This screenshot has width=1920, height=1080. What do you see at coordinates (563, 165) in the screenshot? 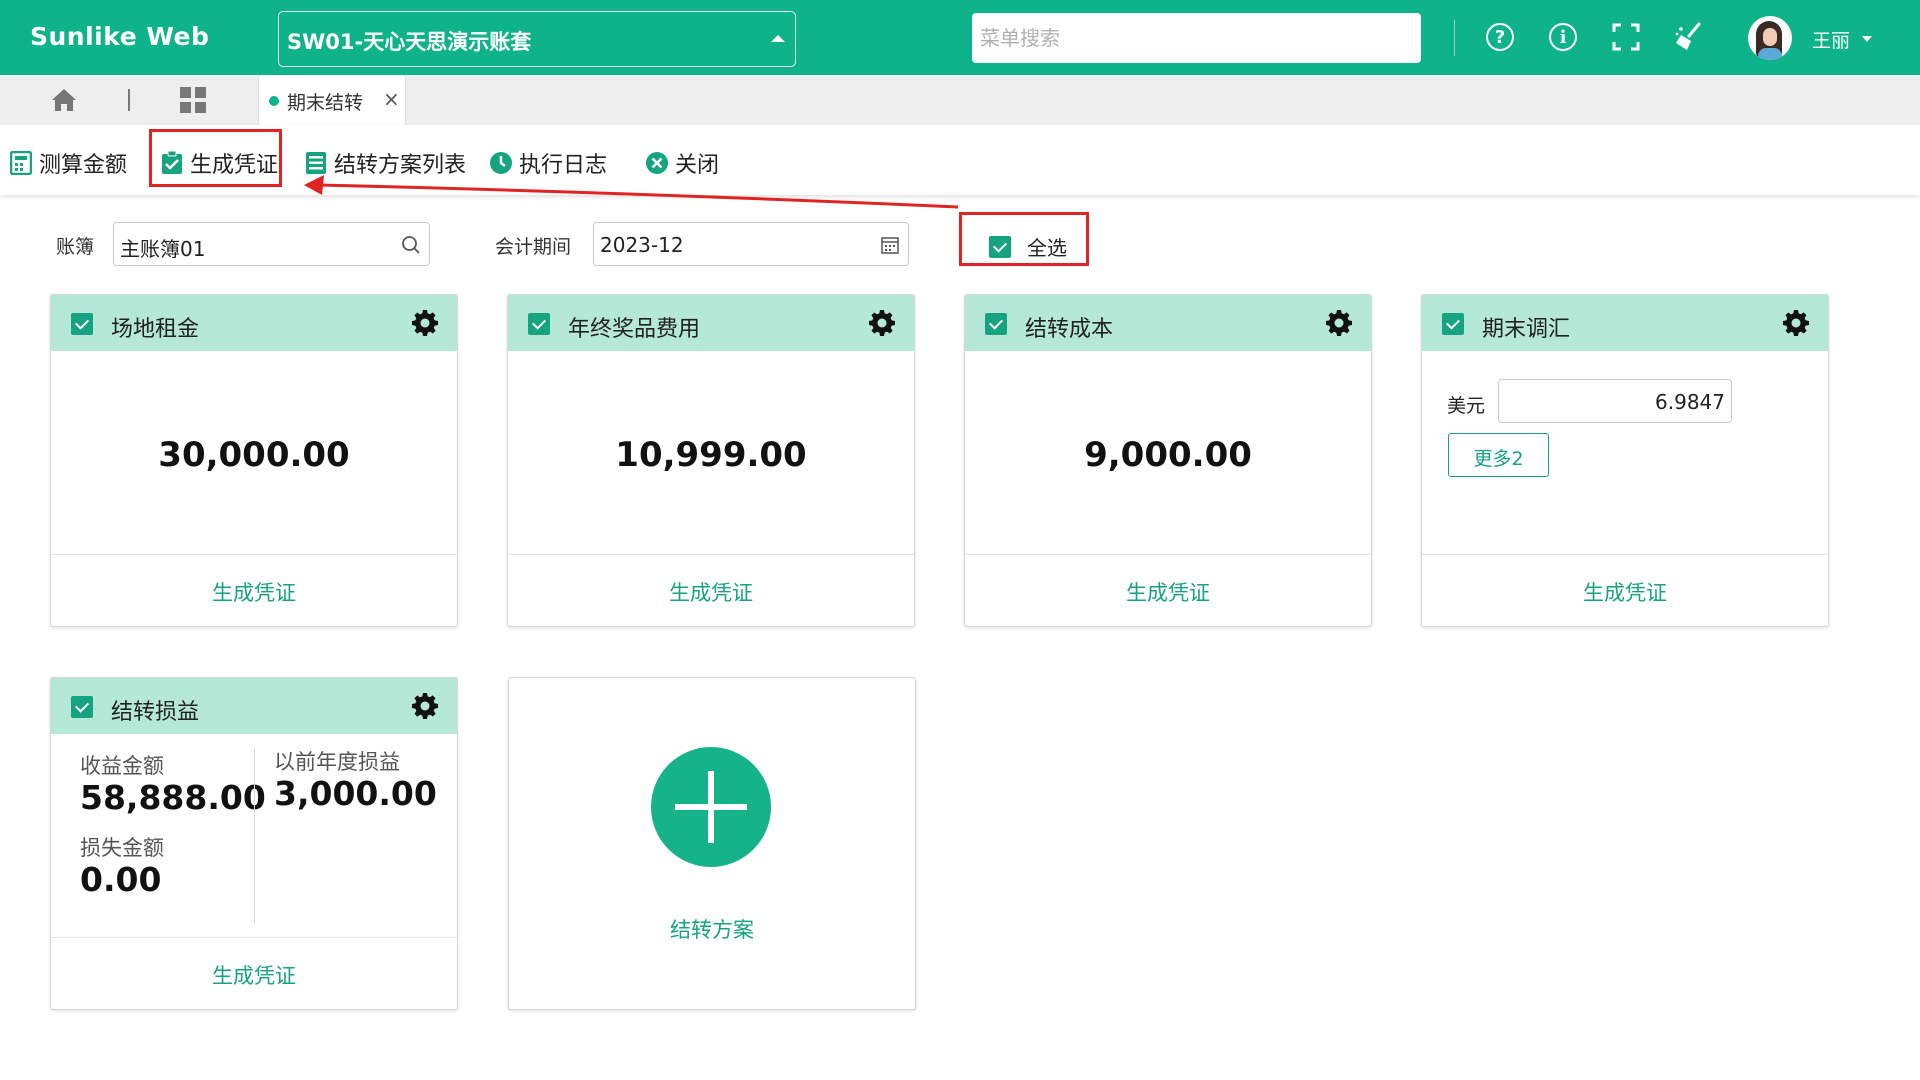
I see `execution-log-label: 执行日志` at bounding box center [563, 165].